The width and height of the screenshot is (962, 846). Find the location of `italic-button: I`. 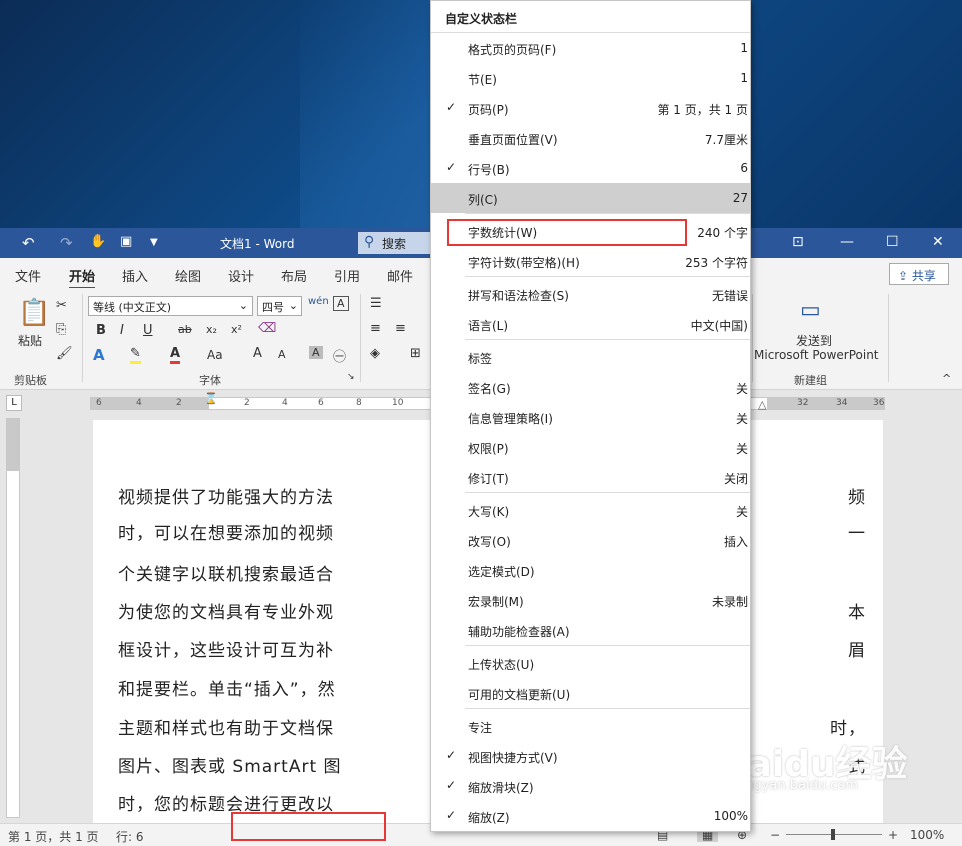

italic-button: I is located at coordinates (122, 330).